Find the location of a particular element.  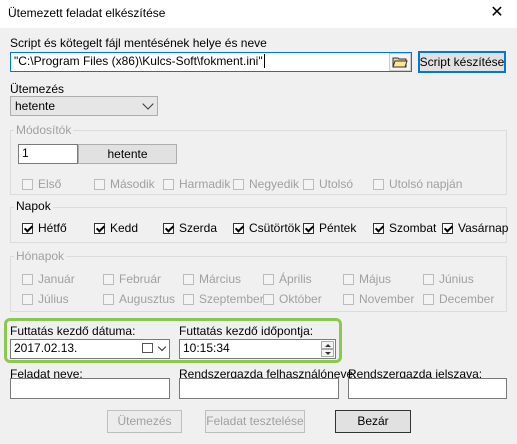

day-tuesday: Kedd is located at coordinates (116, 228).